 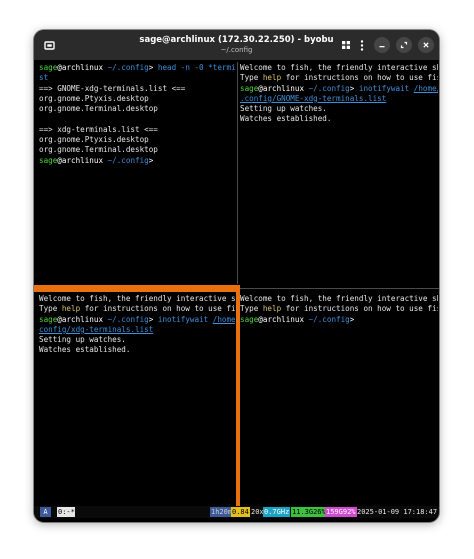 What do you see at coordinates (66, 512) in the screenshot?
I see `window-tab-active: 0:-*` at bounding box center [66, 512].